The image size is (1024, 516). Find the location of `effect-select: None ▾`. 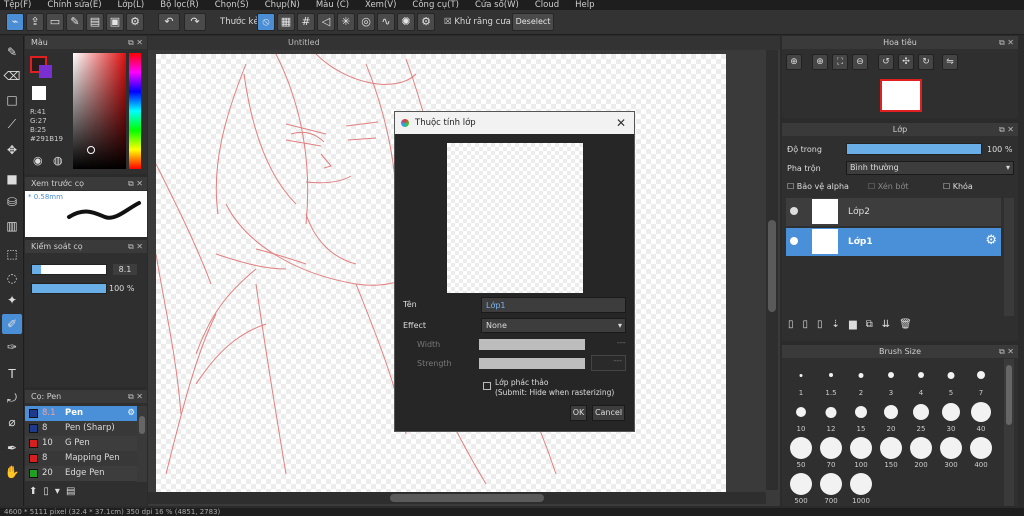

effect-select: None ▾ is located at coordinates (553, 325).